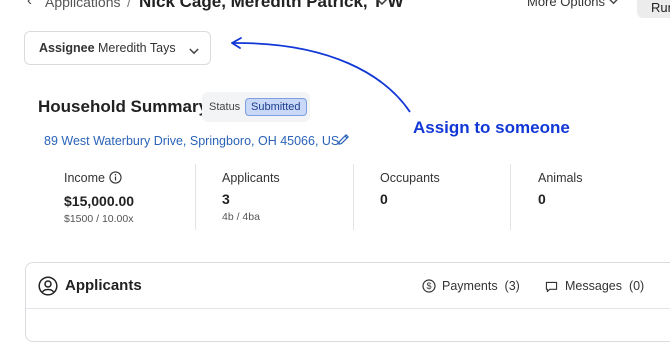 The height and width of the screenshot is (342, 670). I want to click on messages-count: (0), so click(636, 286).